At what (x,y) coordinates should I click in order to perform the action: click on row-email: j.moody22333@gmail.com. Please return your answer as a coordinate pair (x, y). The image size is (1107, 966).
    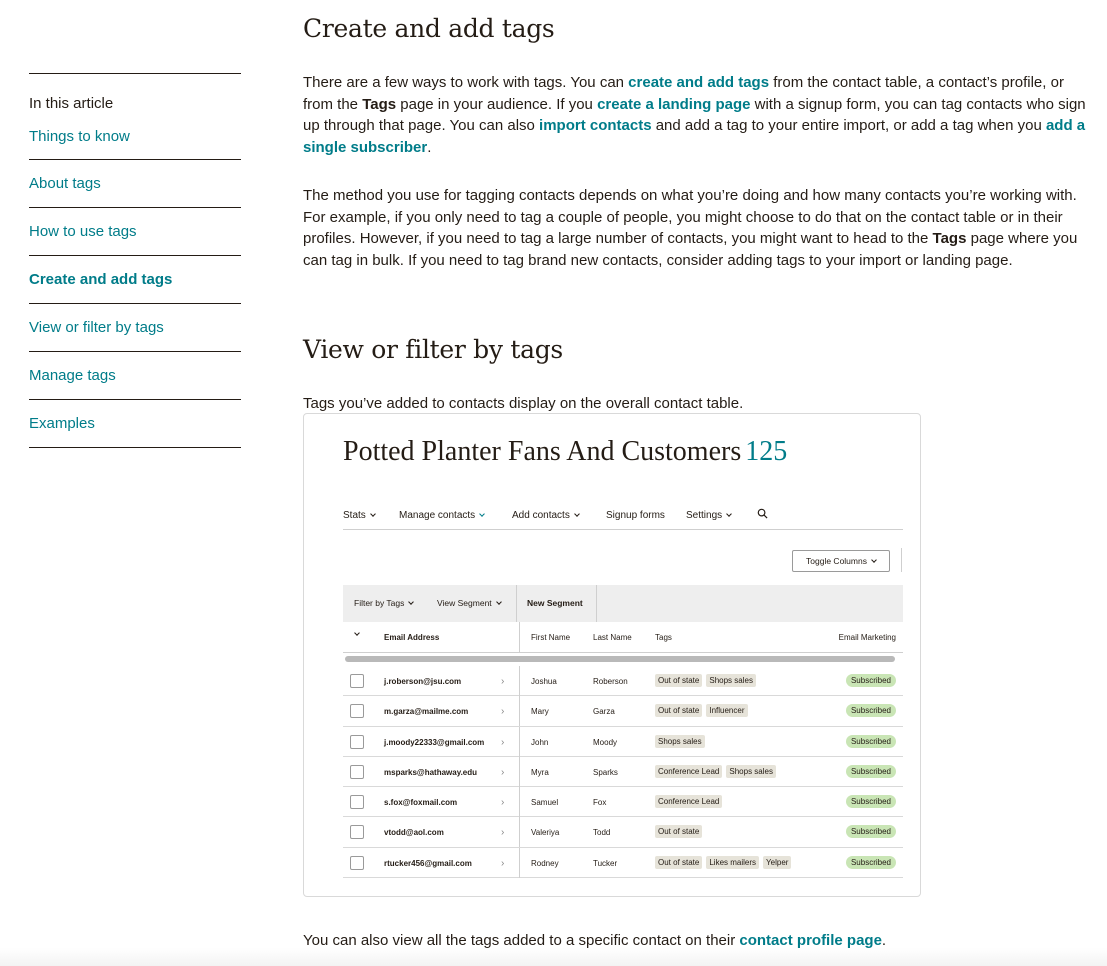
    Looking at the image, I should click on (434, 742).